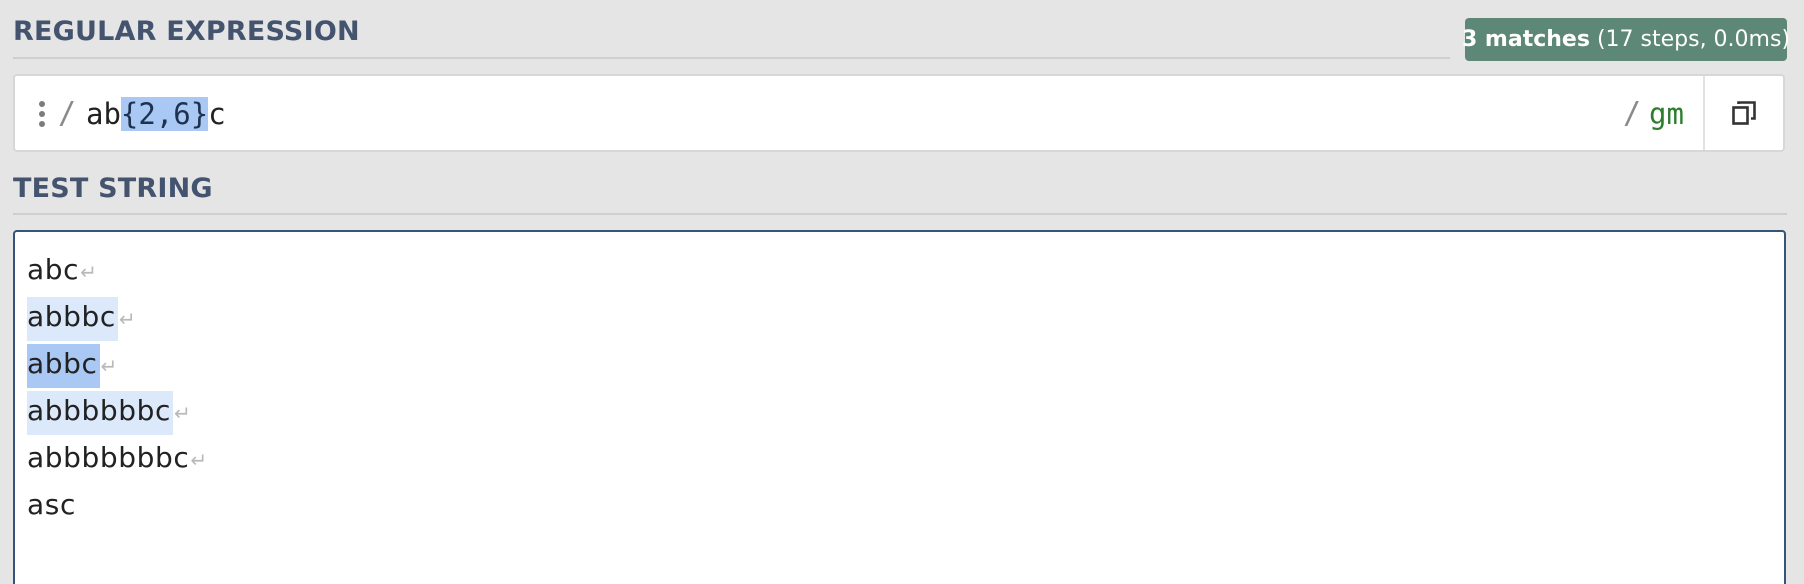 The height and width of the screenshot is (584, 1804). What do you see at coordinates (1666, 114) in the screenshot?
I see `regex-flags: gm` at bounding box center [1666, 114].